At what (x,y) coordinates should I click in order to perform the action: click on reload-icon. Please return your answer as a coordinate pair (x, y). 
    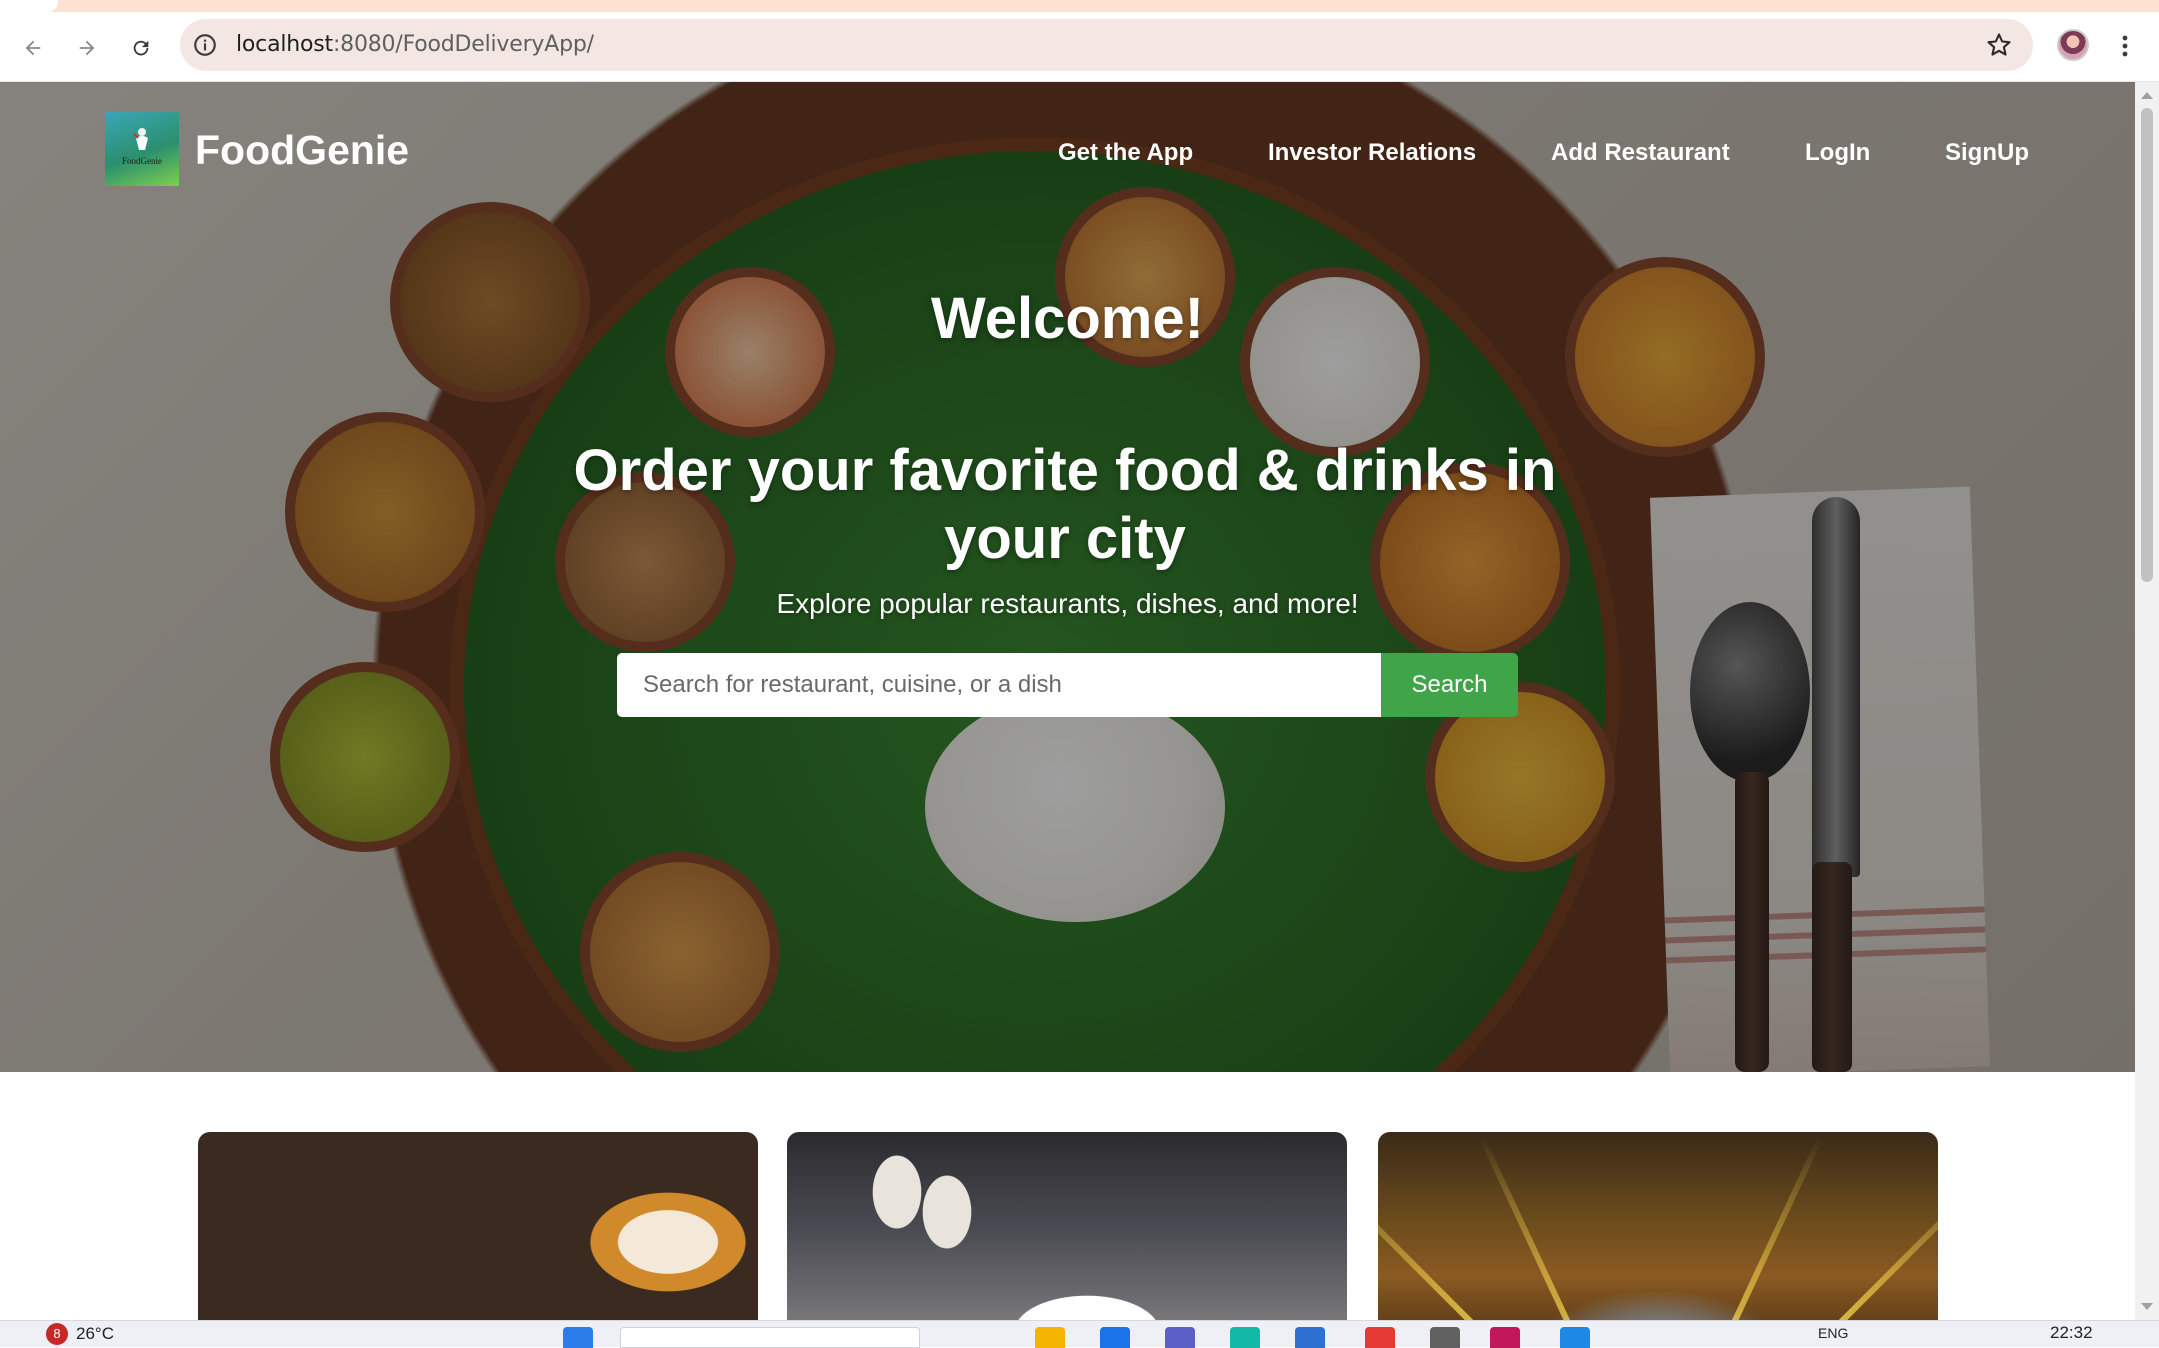
    Looking at the image, I should click on (141, 48).